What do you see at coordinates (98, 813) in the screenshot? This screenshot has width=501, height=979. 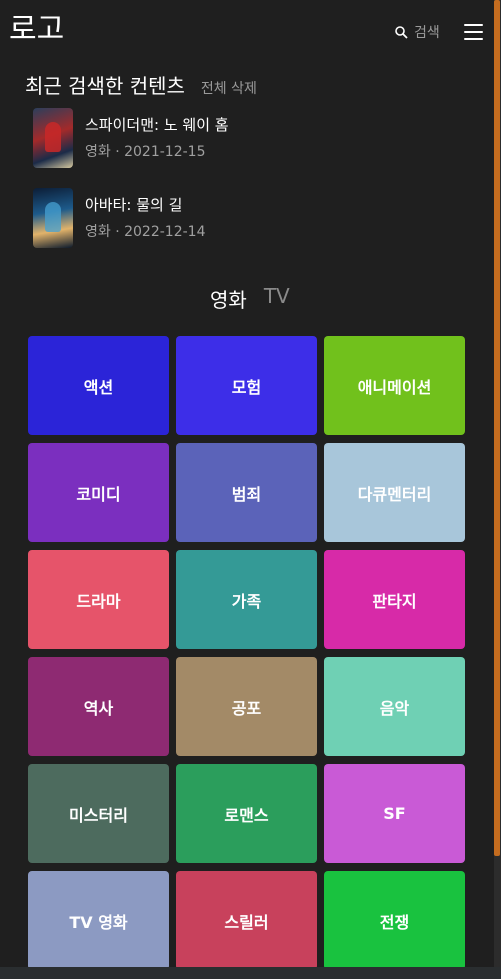 I see `genre-tile: 미스터리` at bounding box center [98, 813].